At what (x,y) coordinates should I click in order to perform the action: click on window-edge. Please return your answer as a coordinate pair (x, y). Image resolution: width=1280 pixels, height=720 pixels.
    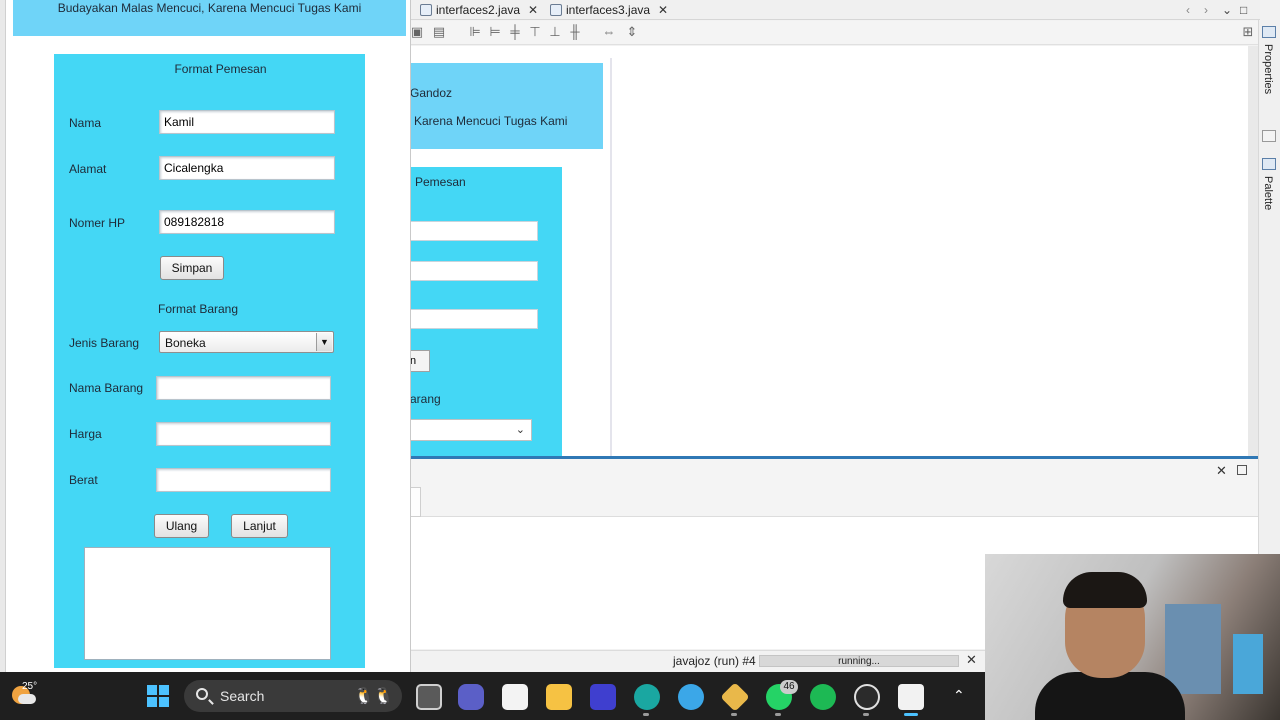
    Looking at the image, I should click on (3, 336).